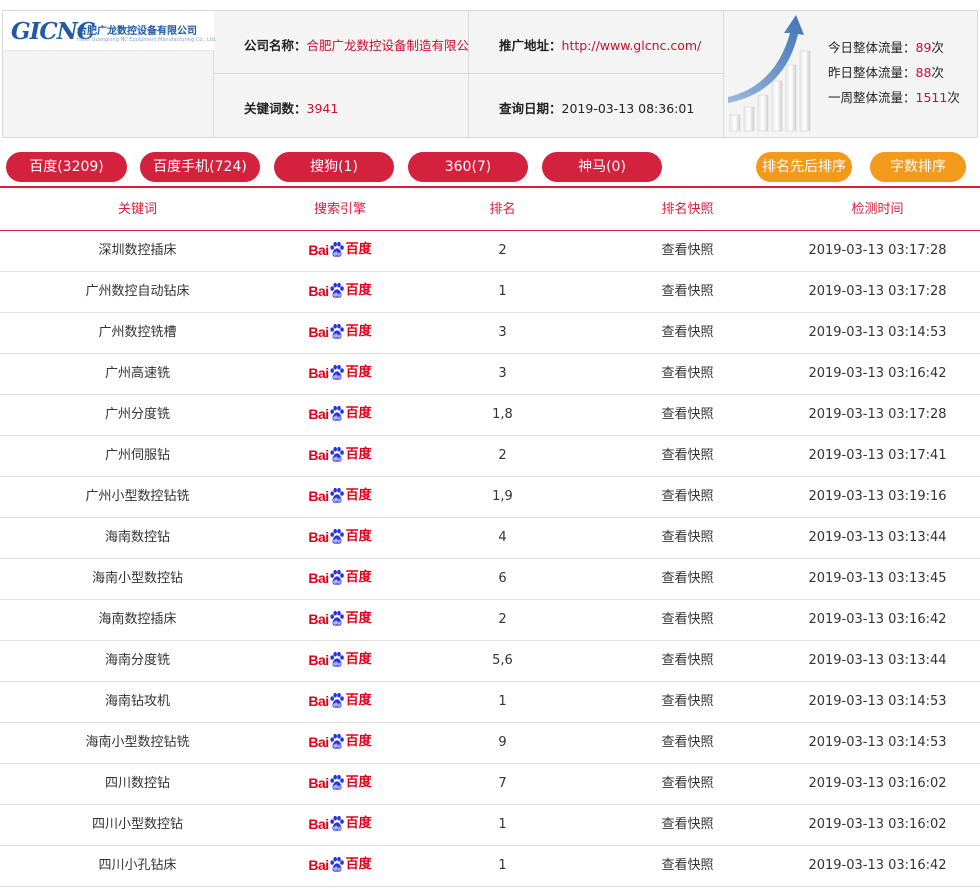 This screenshot has width=980, height=889. Describe the element at coordinates (137, 414) in the screenshot. I see `keyword-cell: 广州分度铣` at that location.